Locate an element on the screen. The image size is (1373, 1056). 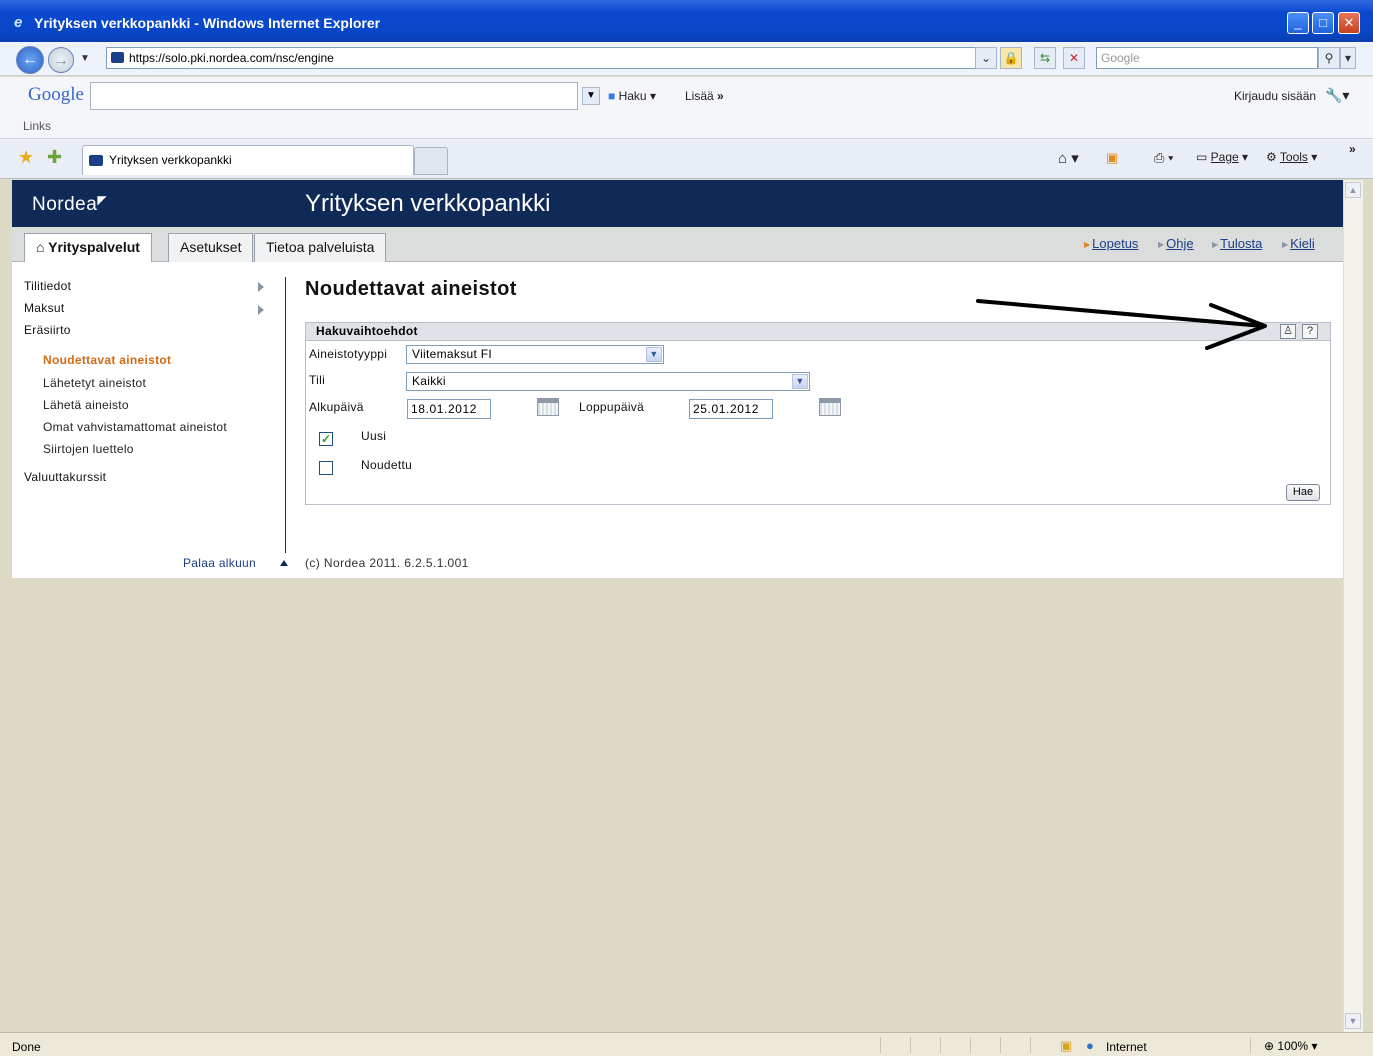
url-input: https://solo.pki.nordea.com/nsc/engine is located at coordinates (551, 58).